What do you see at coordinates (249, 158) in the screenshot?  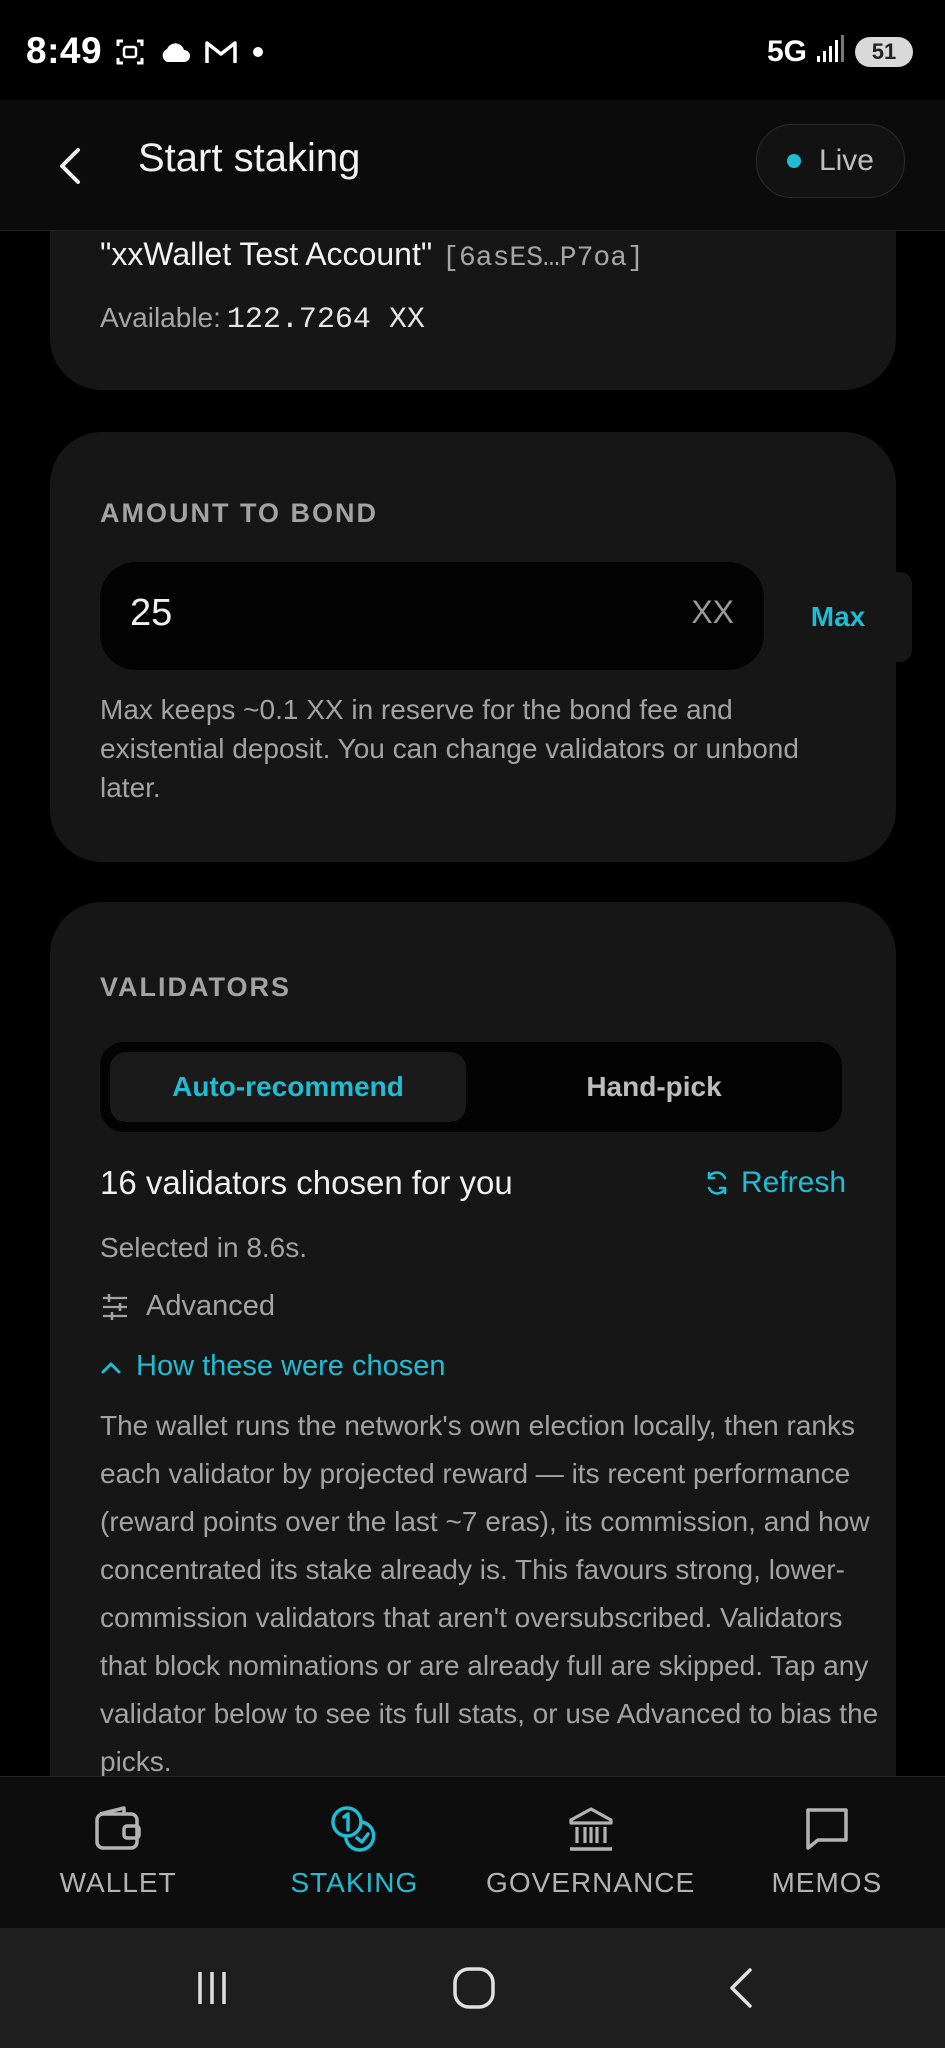 I see `page-title: Start staking` at bounding box center [249, 158].